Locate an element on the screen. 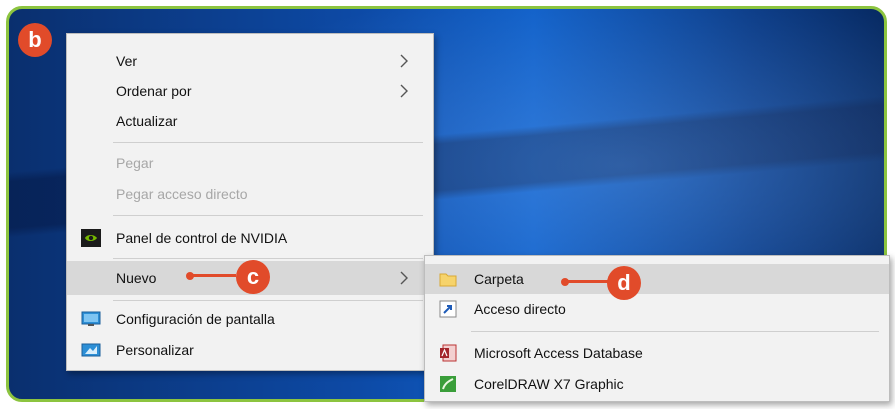  submenu-item-acceso-directo: Acceso directo is located at coordinates (657, 309).